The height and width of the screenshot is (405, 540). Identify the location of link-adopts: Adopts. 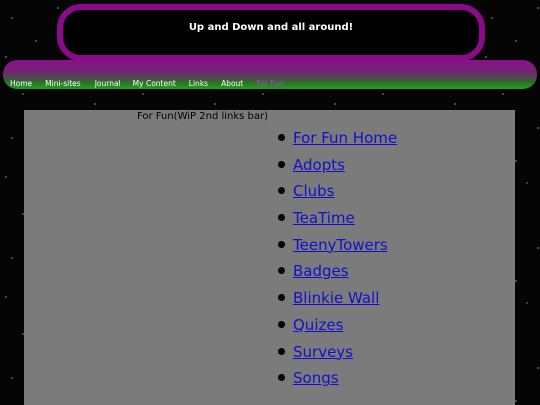
(319, 165).